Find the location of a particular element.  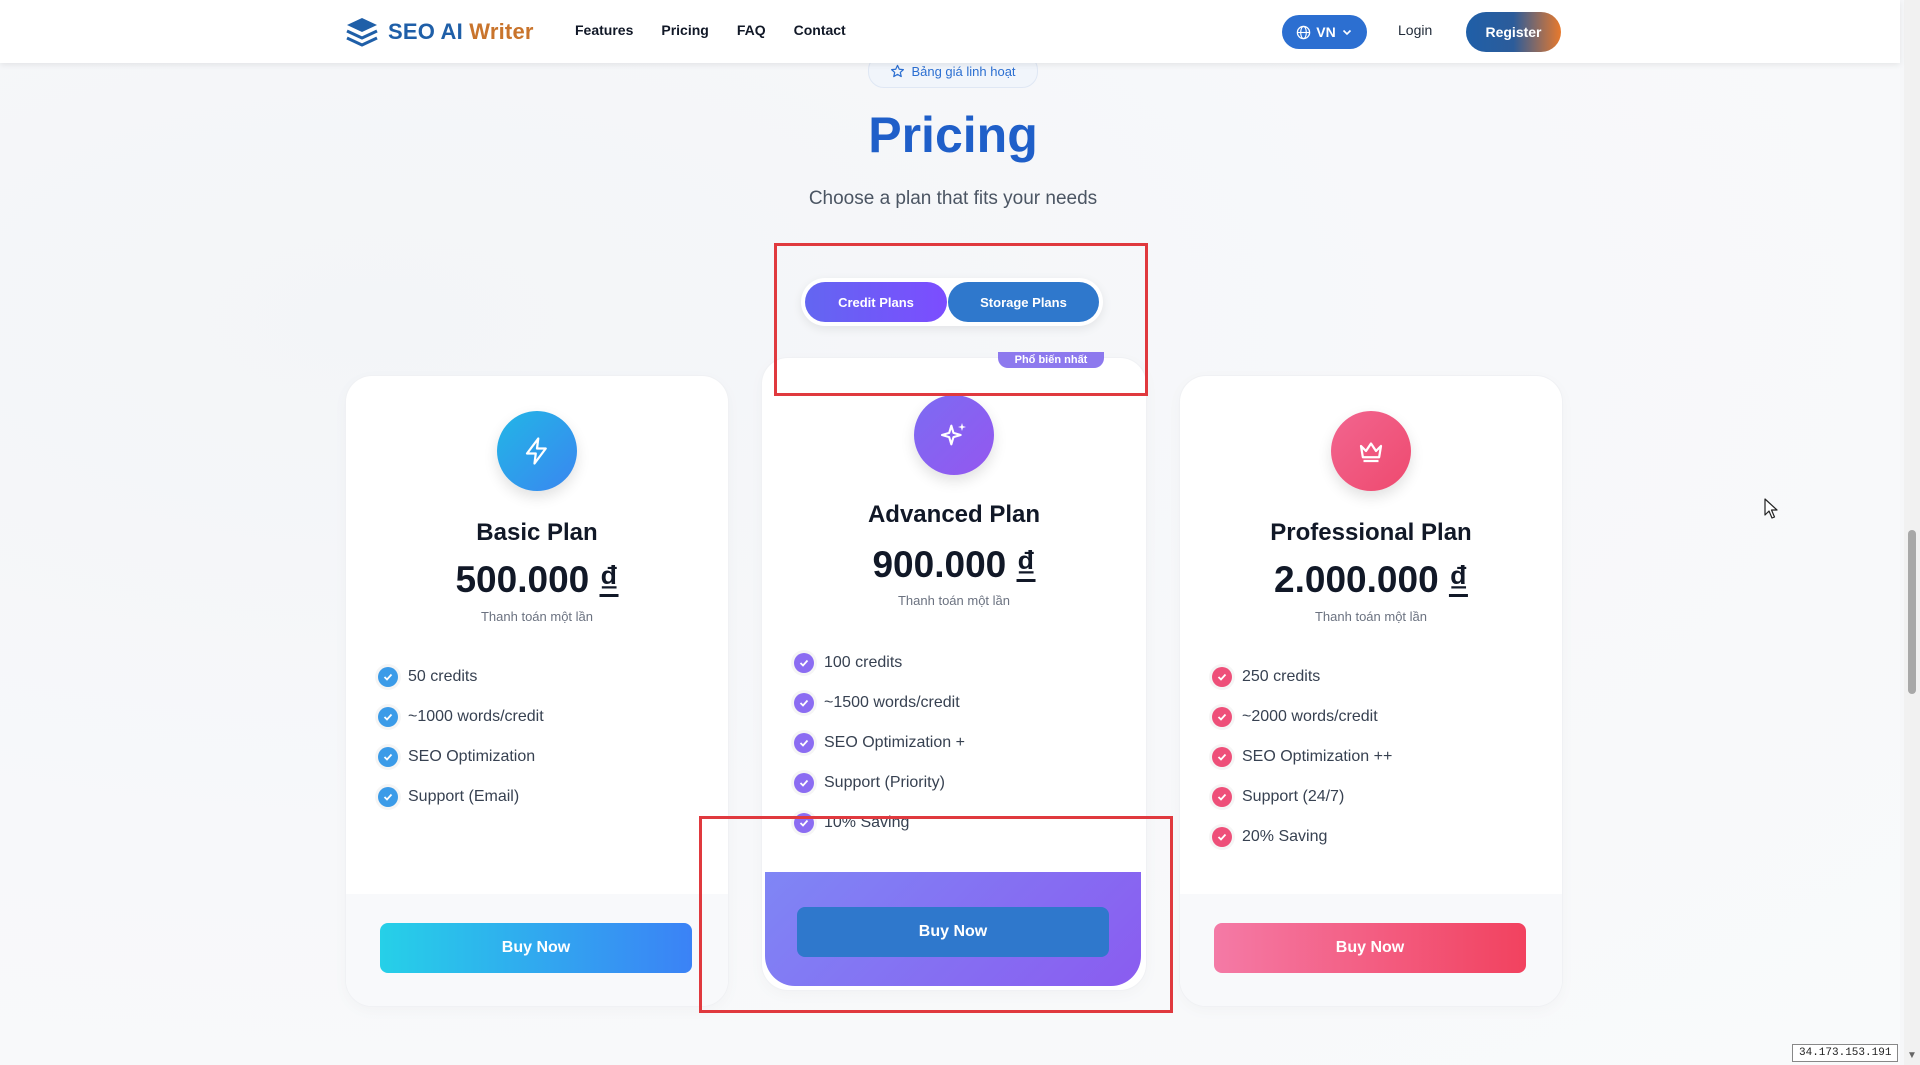

language-selector: VN is located at coordinates (1324, 32).